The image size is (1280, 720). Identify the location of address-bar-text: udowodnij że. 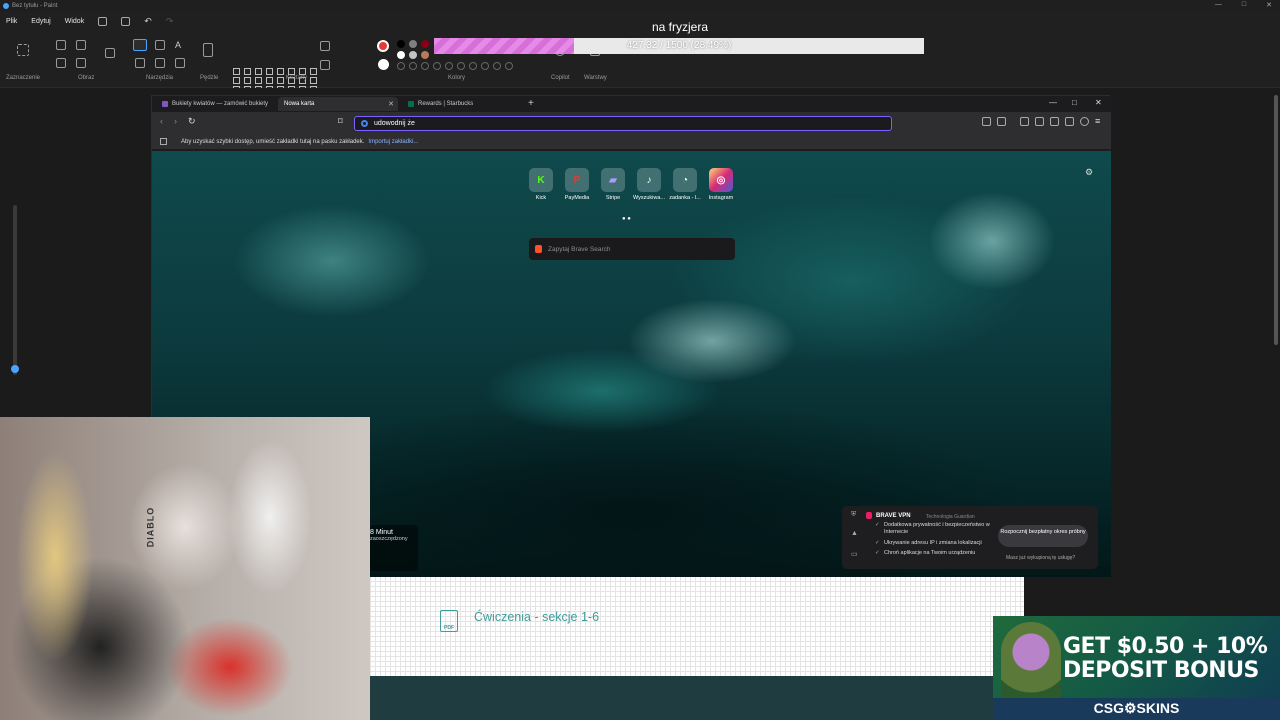
(394, 123).